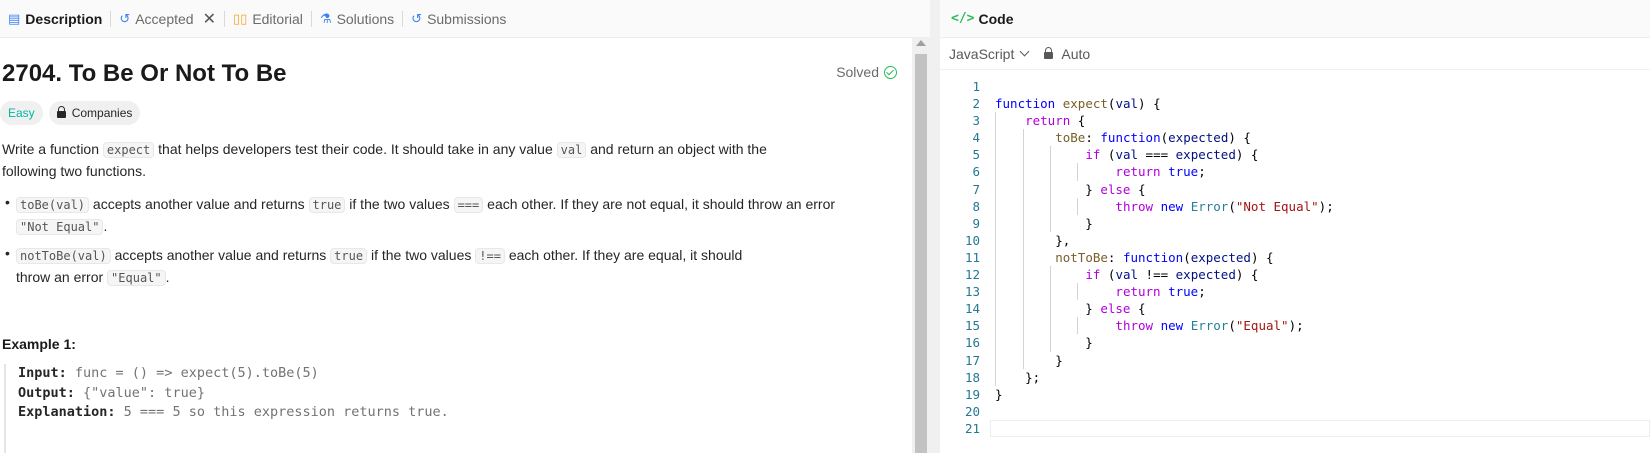 The height and width of the screenshot is (453, 1650). Describe the element at coordinates (417, 18) in the screenshot. I see `history-icon: ↺` at that location.